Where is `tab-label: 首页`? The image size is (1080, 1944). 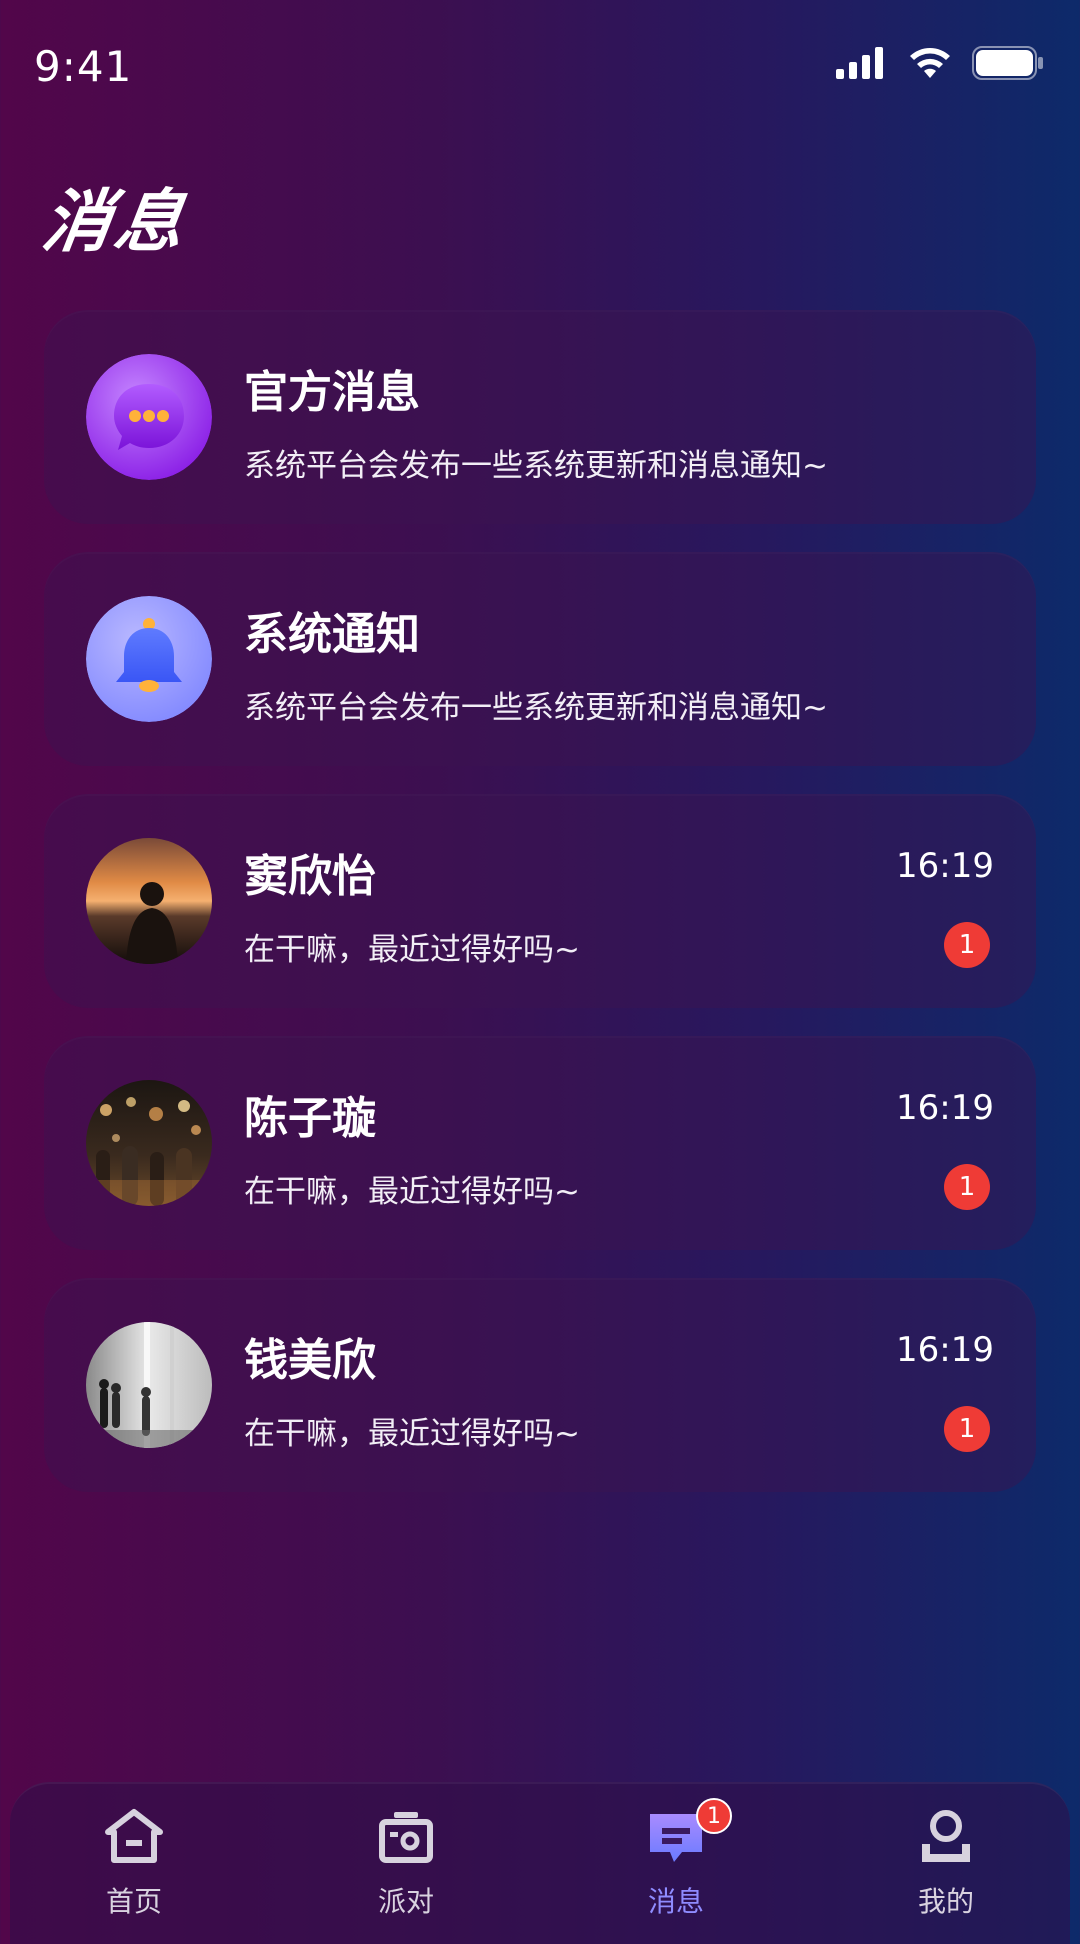
tab-label: 首页 is located at coordinates (133, 1901).